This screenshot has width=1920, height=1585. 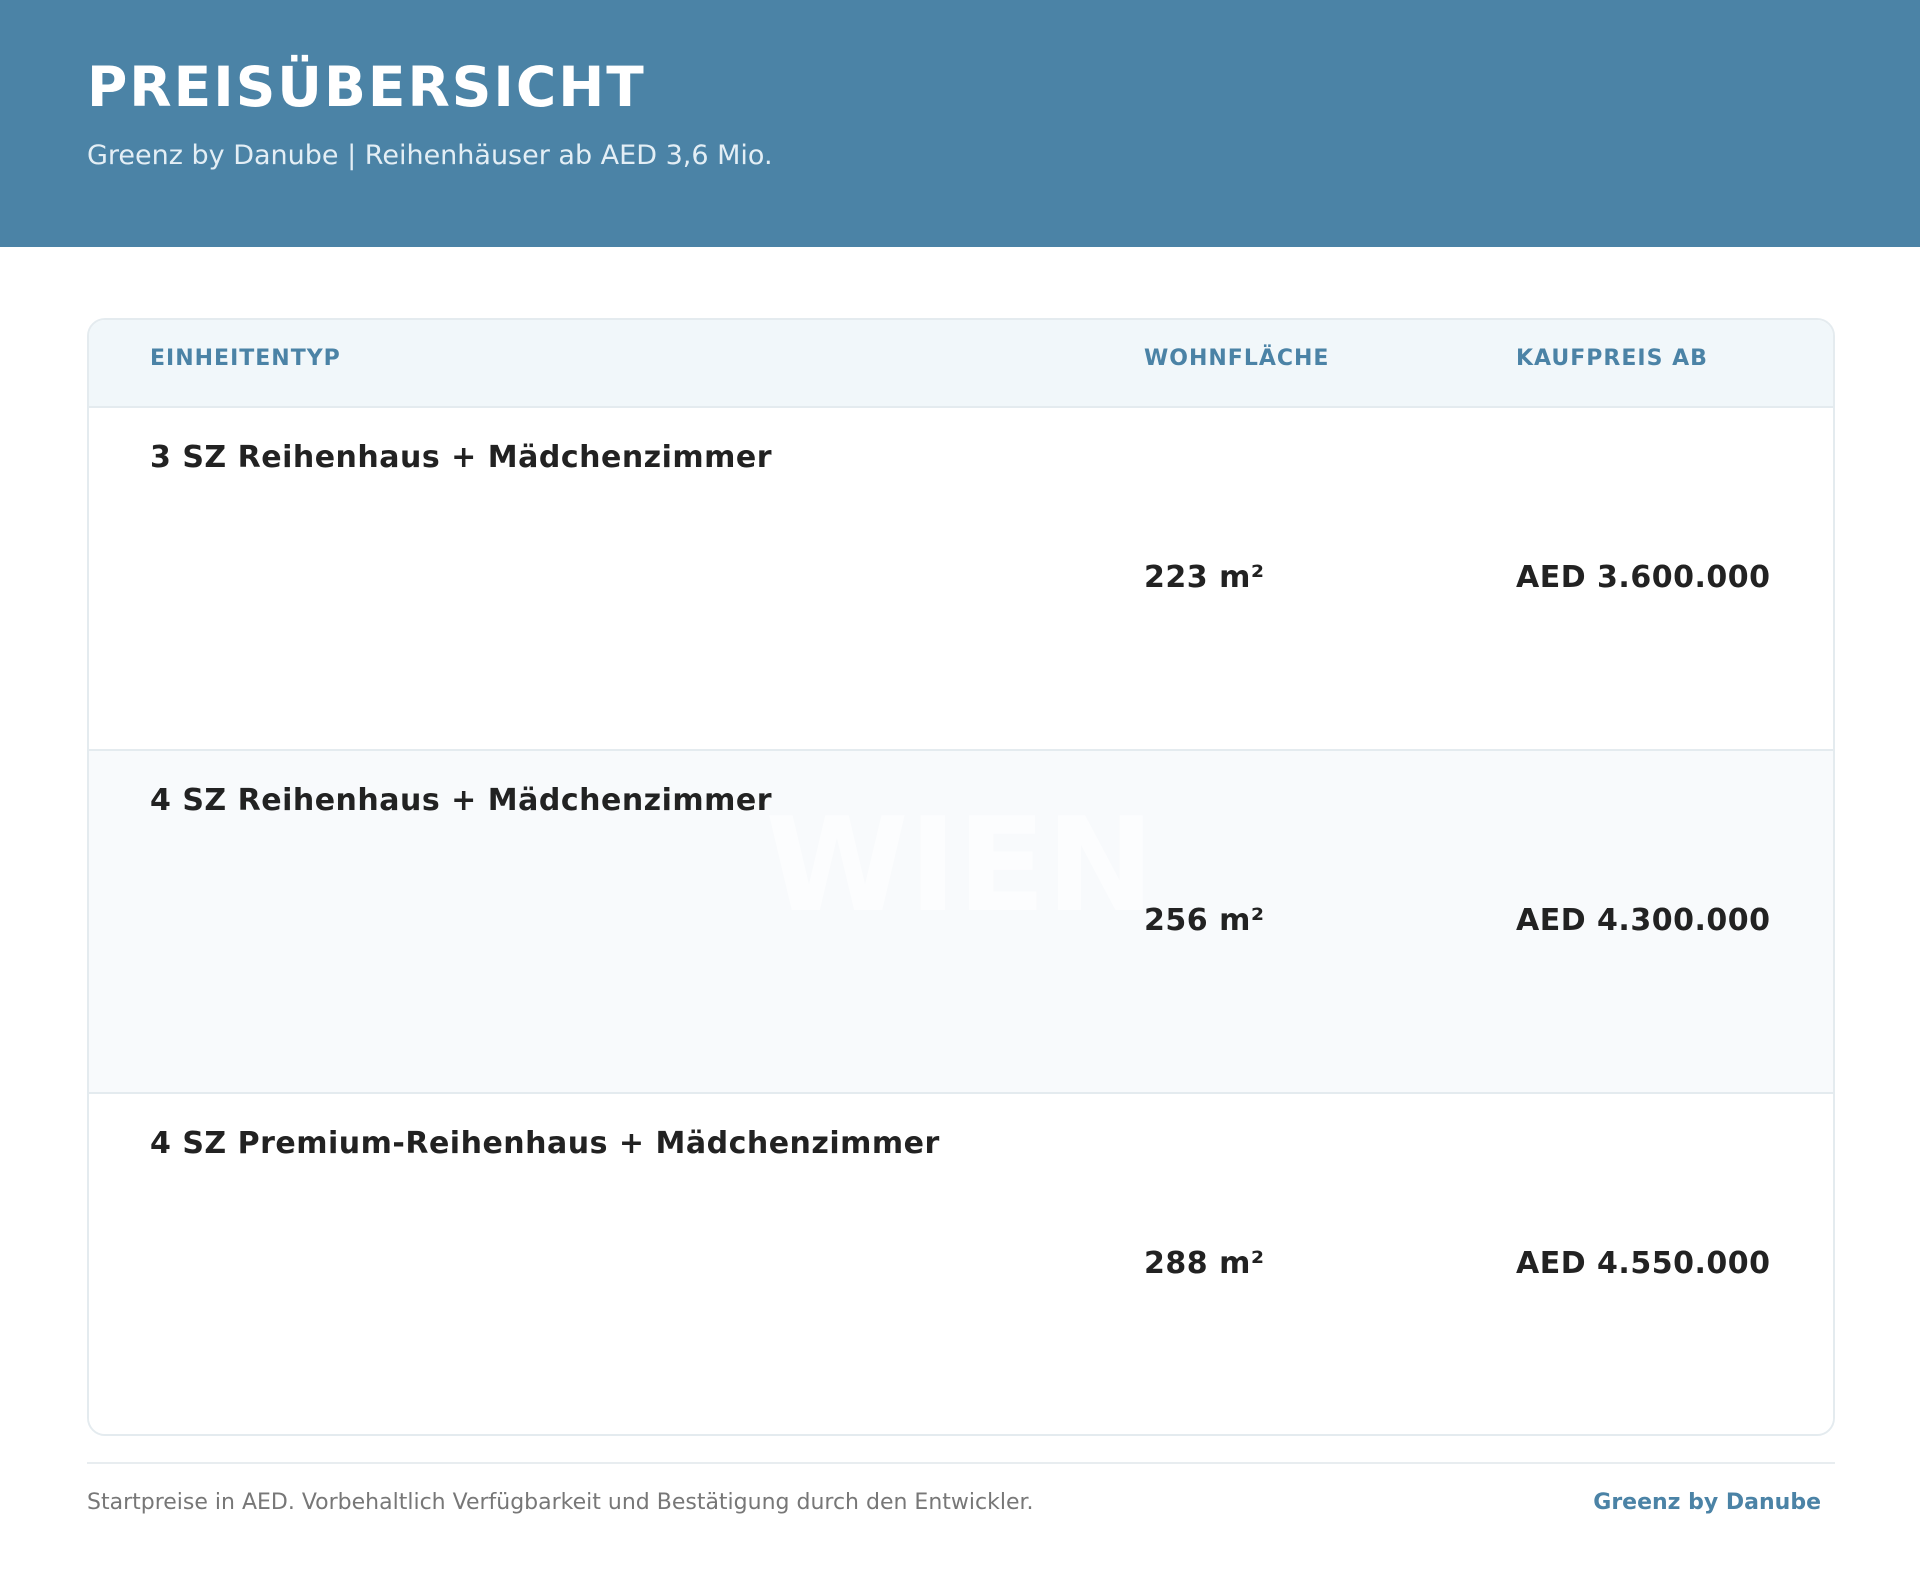 I want to click on price-cell: AED 4.550.000, so click(x=1643, y=1263).